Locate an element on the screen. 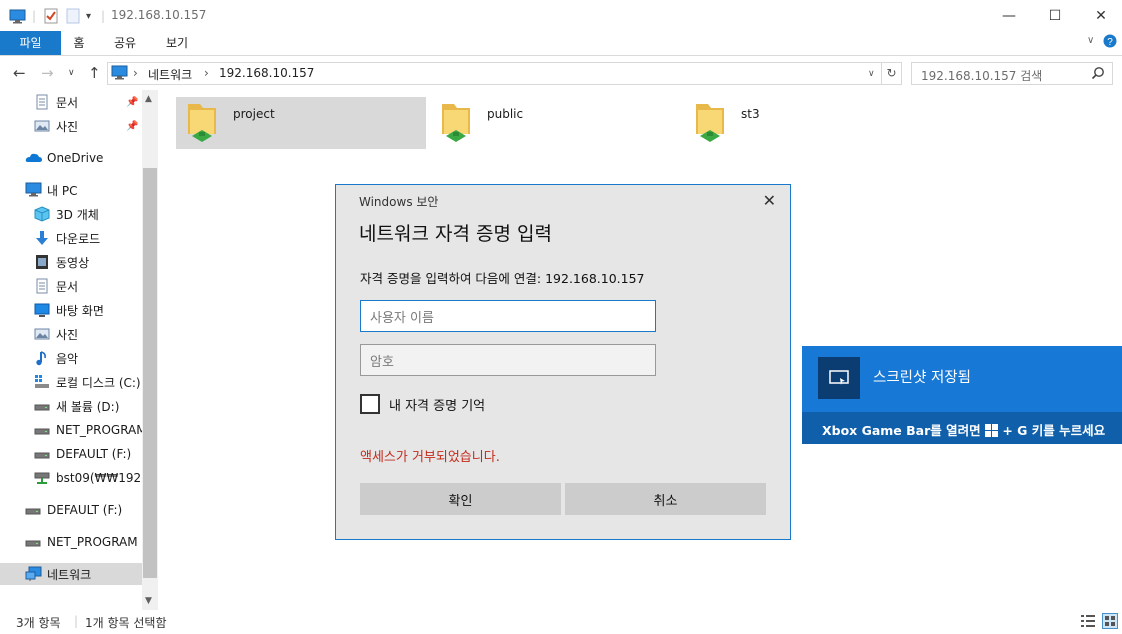  sidebar-item-label: 내 PC is located at coordinates (62, 190).